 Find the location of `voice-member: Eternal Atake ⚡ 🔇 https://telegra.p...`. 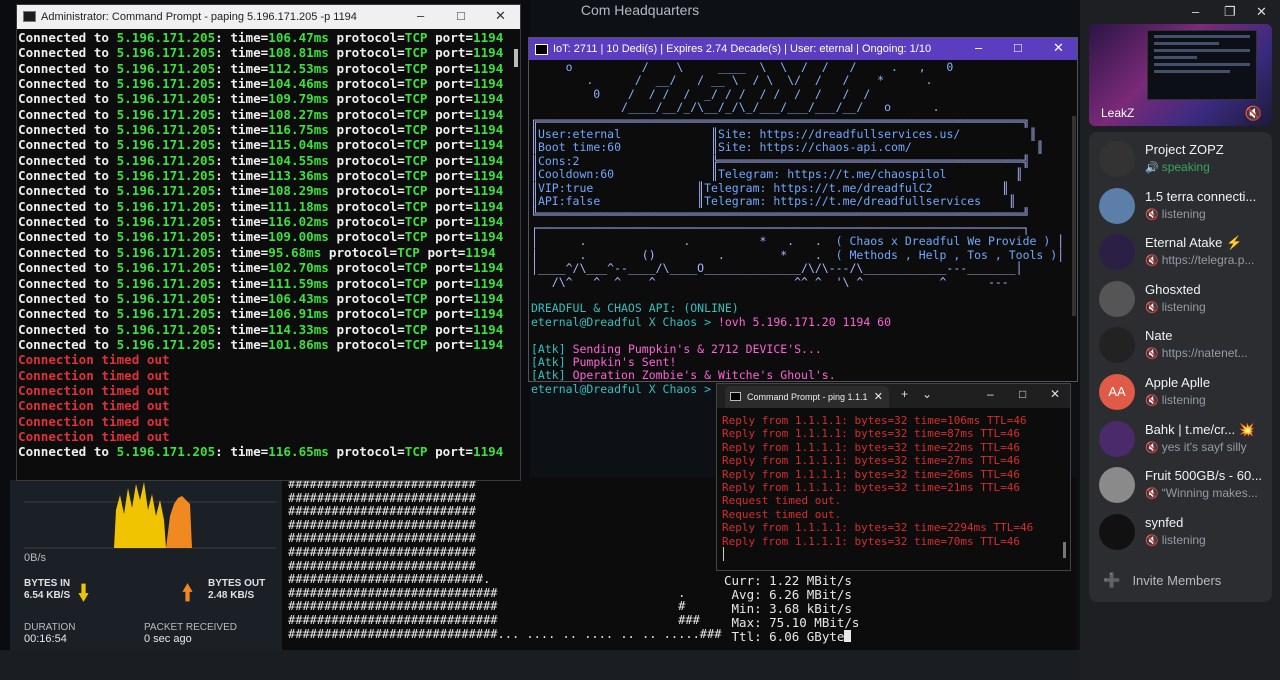

voice-member: Eternal Atake ⚡ 🔇 https://telegra.p... is located at coordinates (1184, 252).